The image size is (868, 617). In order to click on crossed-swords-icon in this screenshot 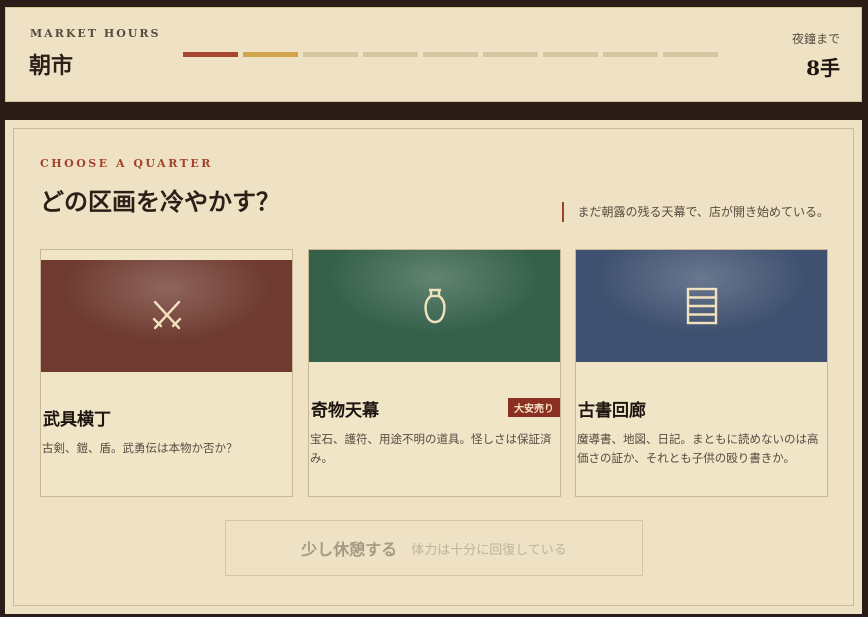, I will do `click(166, 315)`.